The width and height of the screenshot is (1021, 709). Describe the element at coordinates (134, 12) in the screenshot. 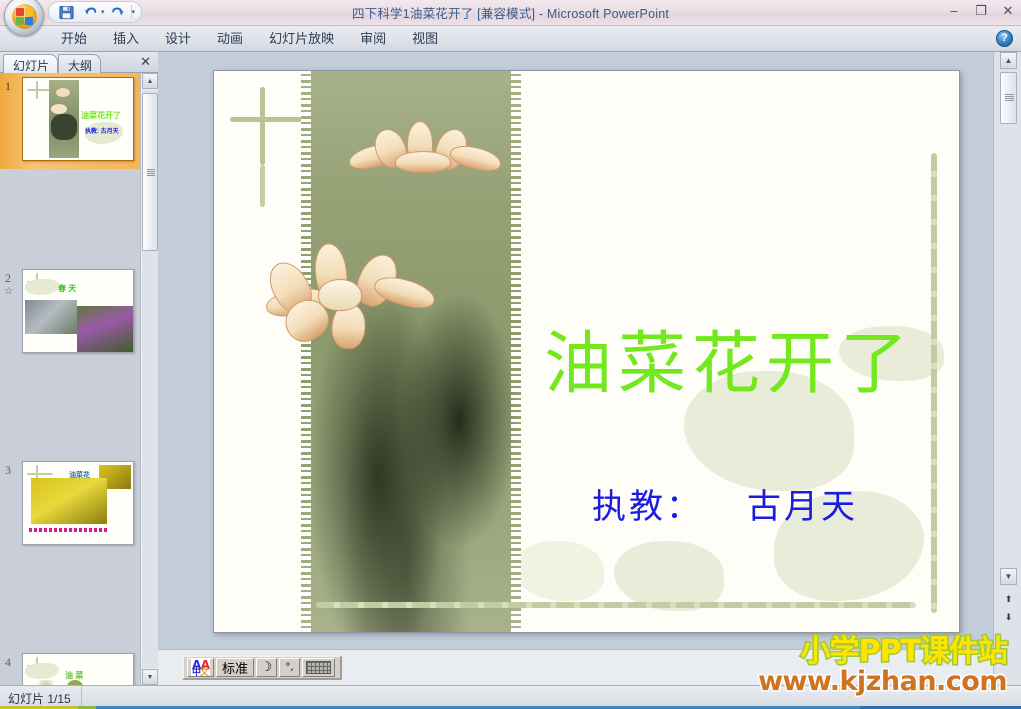

I see `customize-qat-caret: ▾` at that location.